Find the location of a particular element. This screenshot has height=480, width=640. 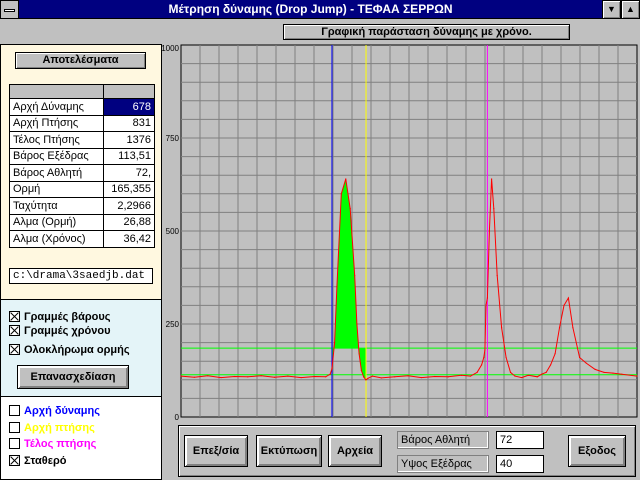

table-row: Ορμή 165,355 is located at coordinates (82, 189).